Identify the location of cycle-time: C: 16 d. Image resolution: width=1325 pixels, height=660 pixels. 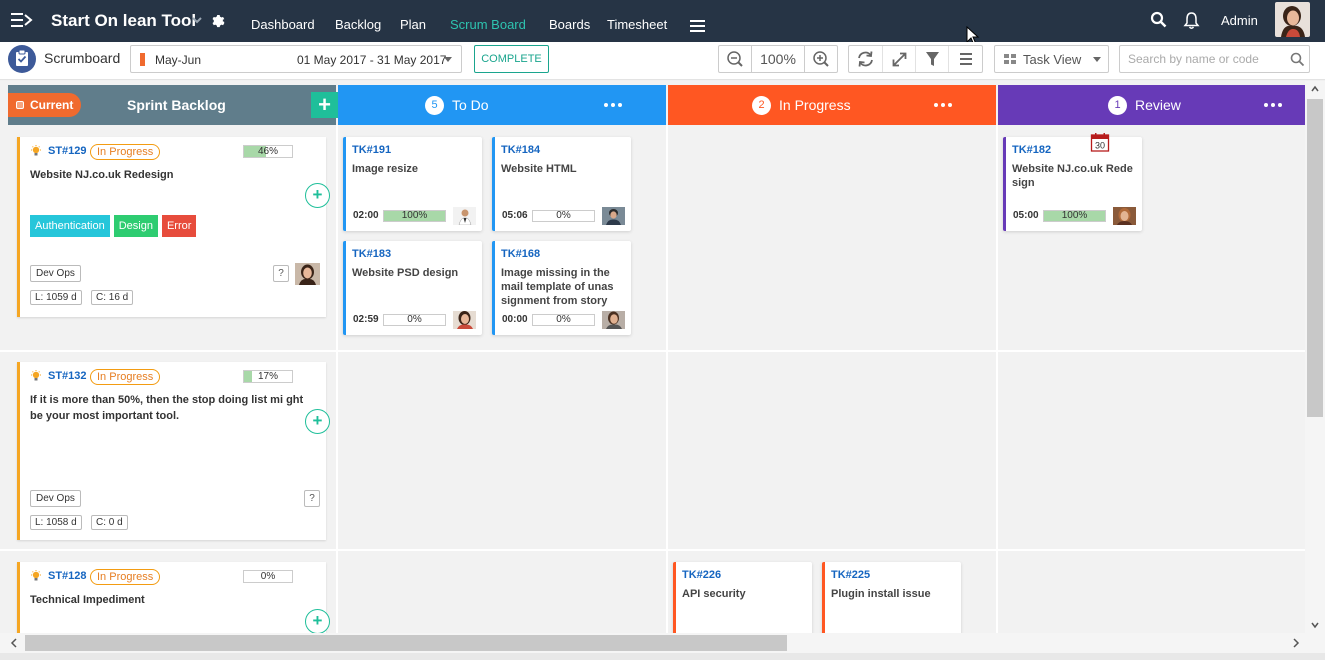
(112, 297).